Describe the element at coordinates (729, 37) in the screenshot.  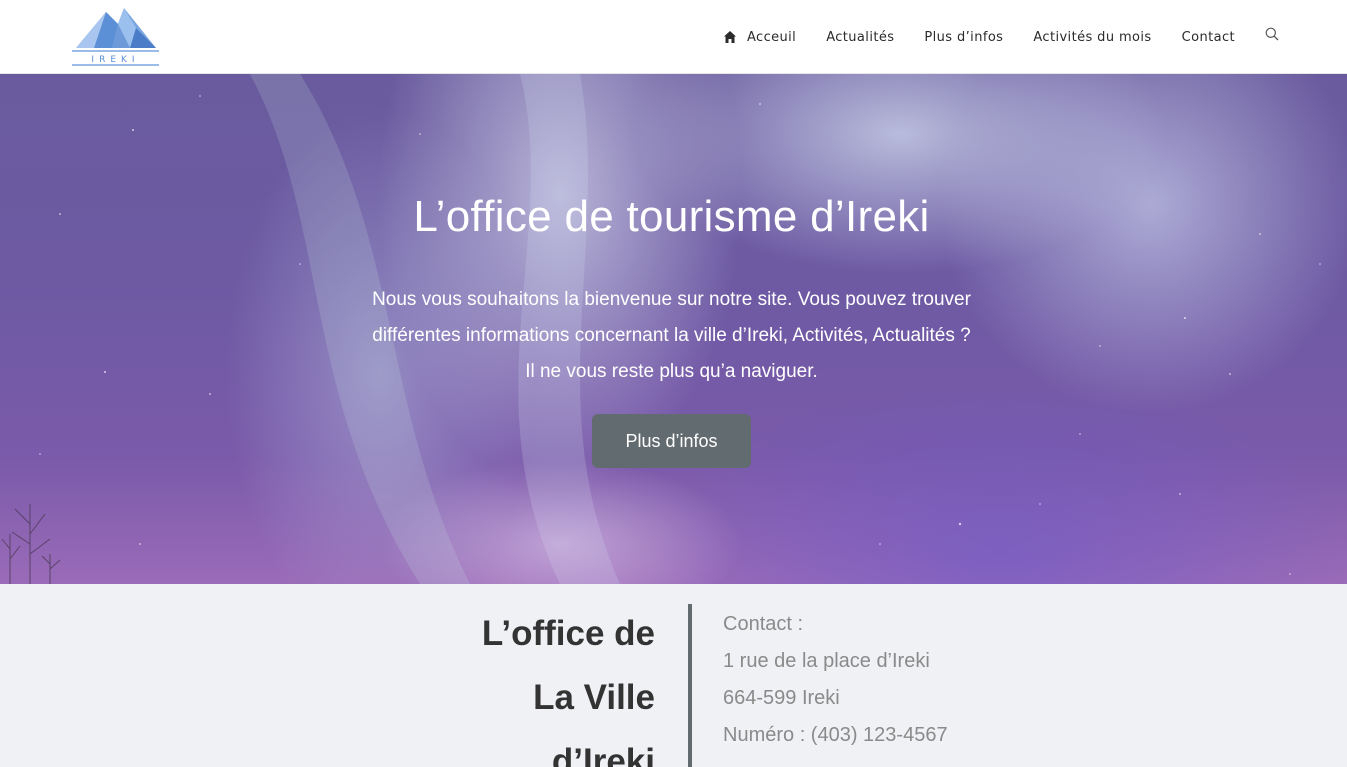
I see `home-icon` at that location.